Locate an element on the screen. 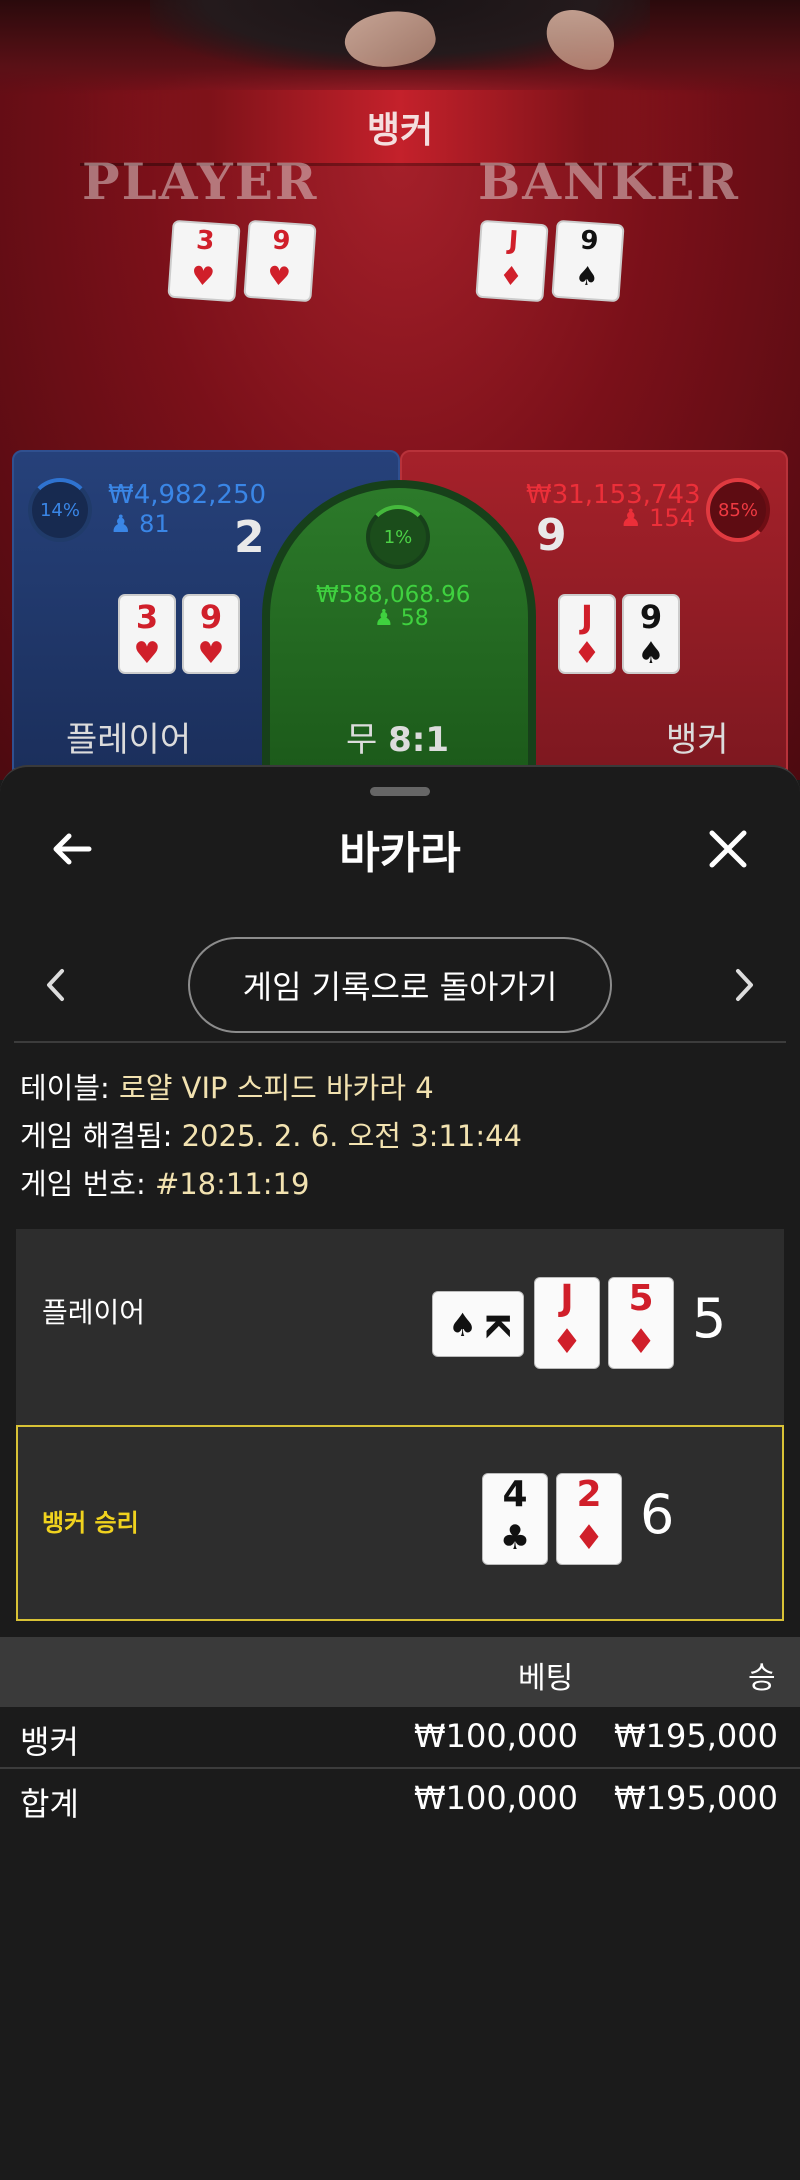  player-percent-ring: 14% is located at coordinates (60, 510).